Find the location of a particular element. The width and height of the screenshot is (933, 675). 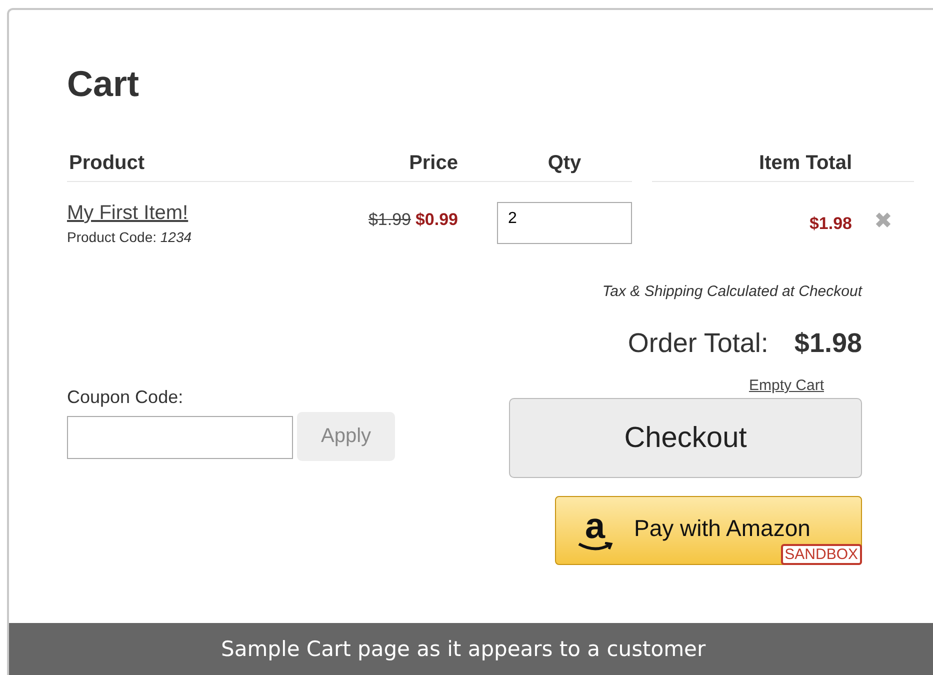

quantity-field: 2 is located at coordinates (564, 223).